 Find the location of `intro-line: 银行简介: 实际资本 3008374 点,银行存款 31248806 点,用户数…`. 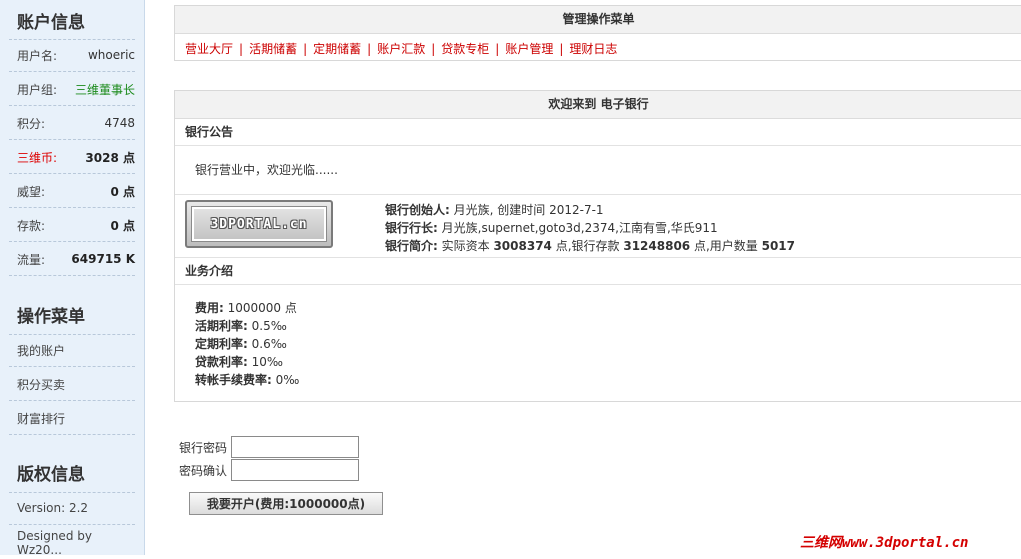

intro-line: 银行简介: 实际资本 3008374 点,银行存款 31248806 点,用户数… is located at coordinates (590, 246).